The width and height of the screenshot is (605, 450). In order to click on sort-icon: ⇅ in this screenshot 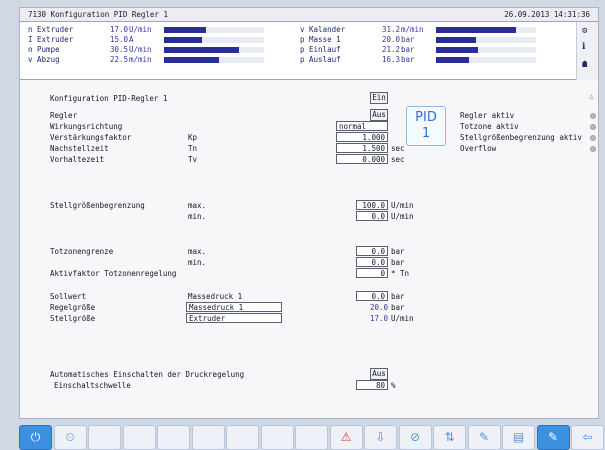, I will do `click(449, 437)`.